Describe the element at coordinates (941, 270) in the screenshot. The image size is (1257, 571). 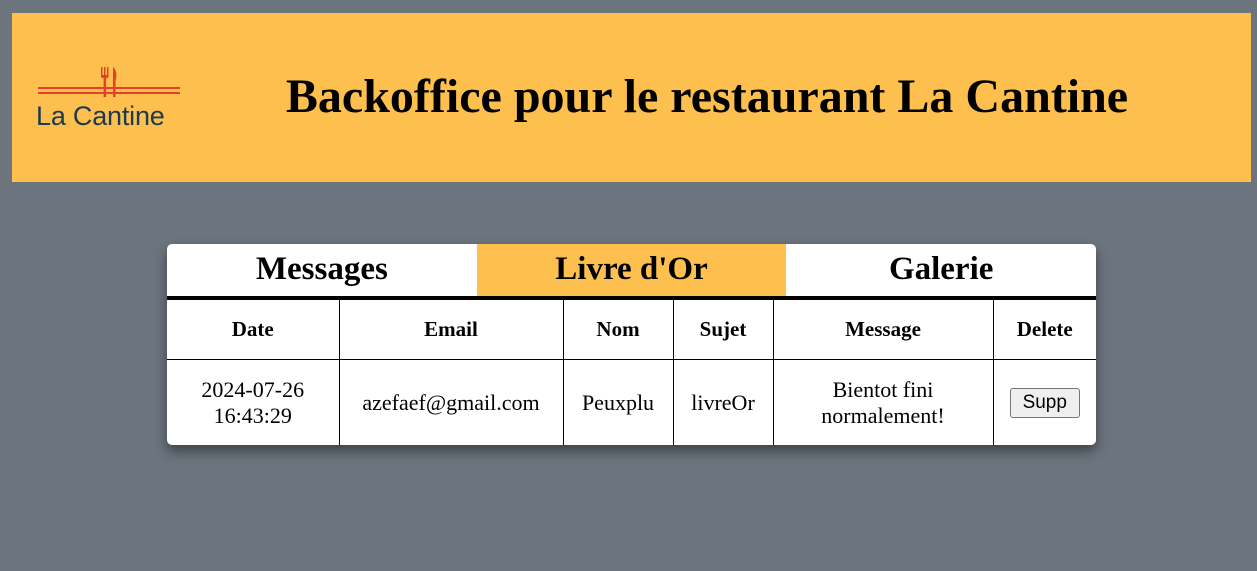
I see `tab-galerie: Galerie` at that location.